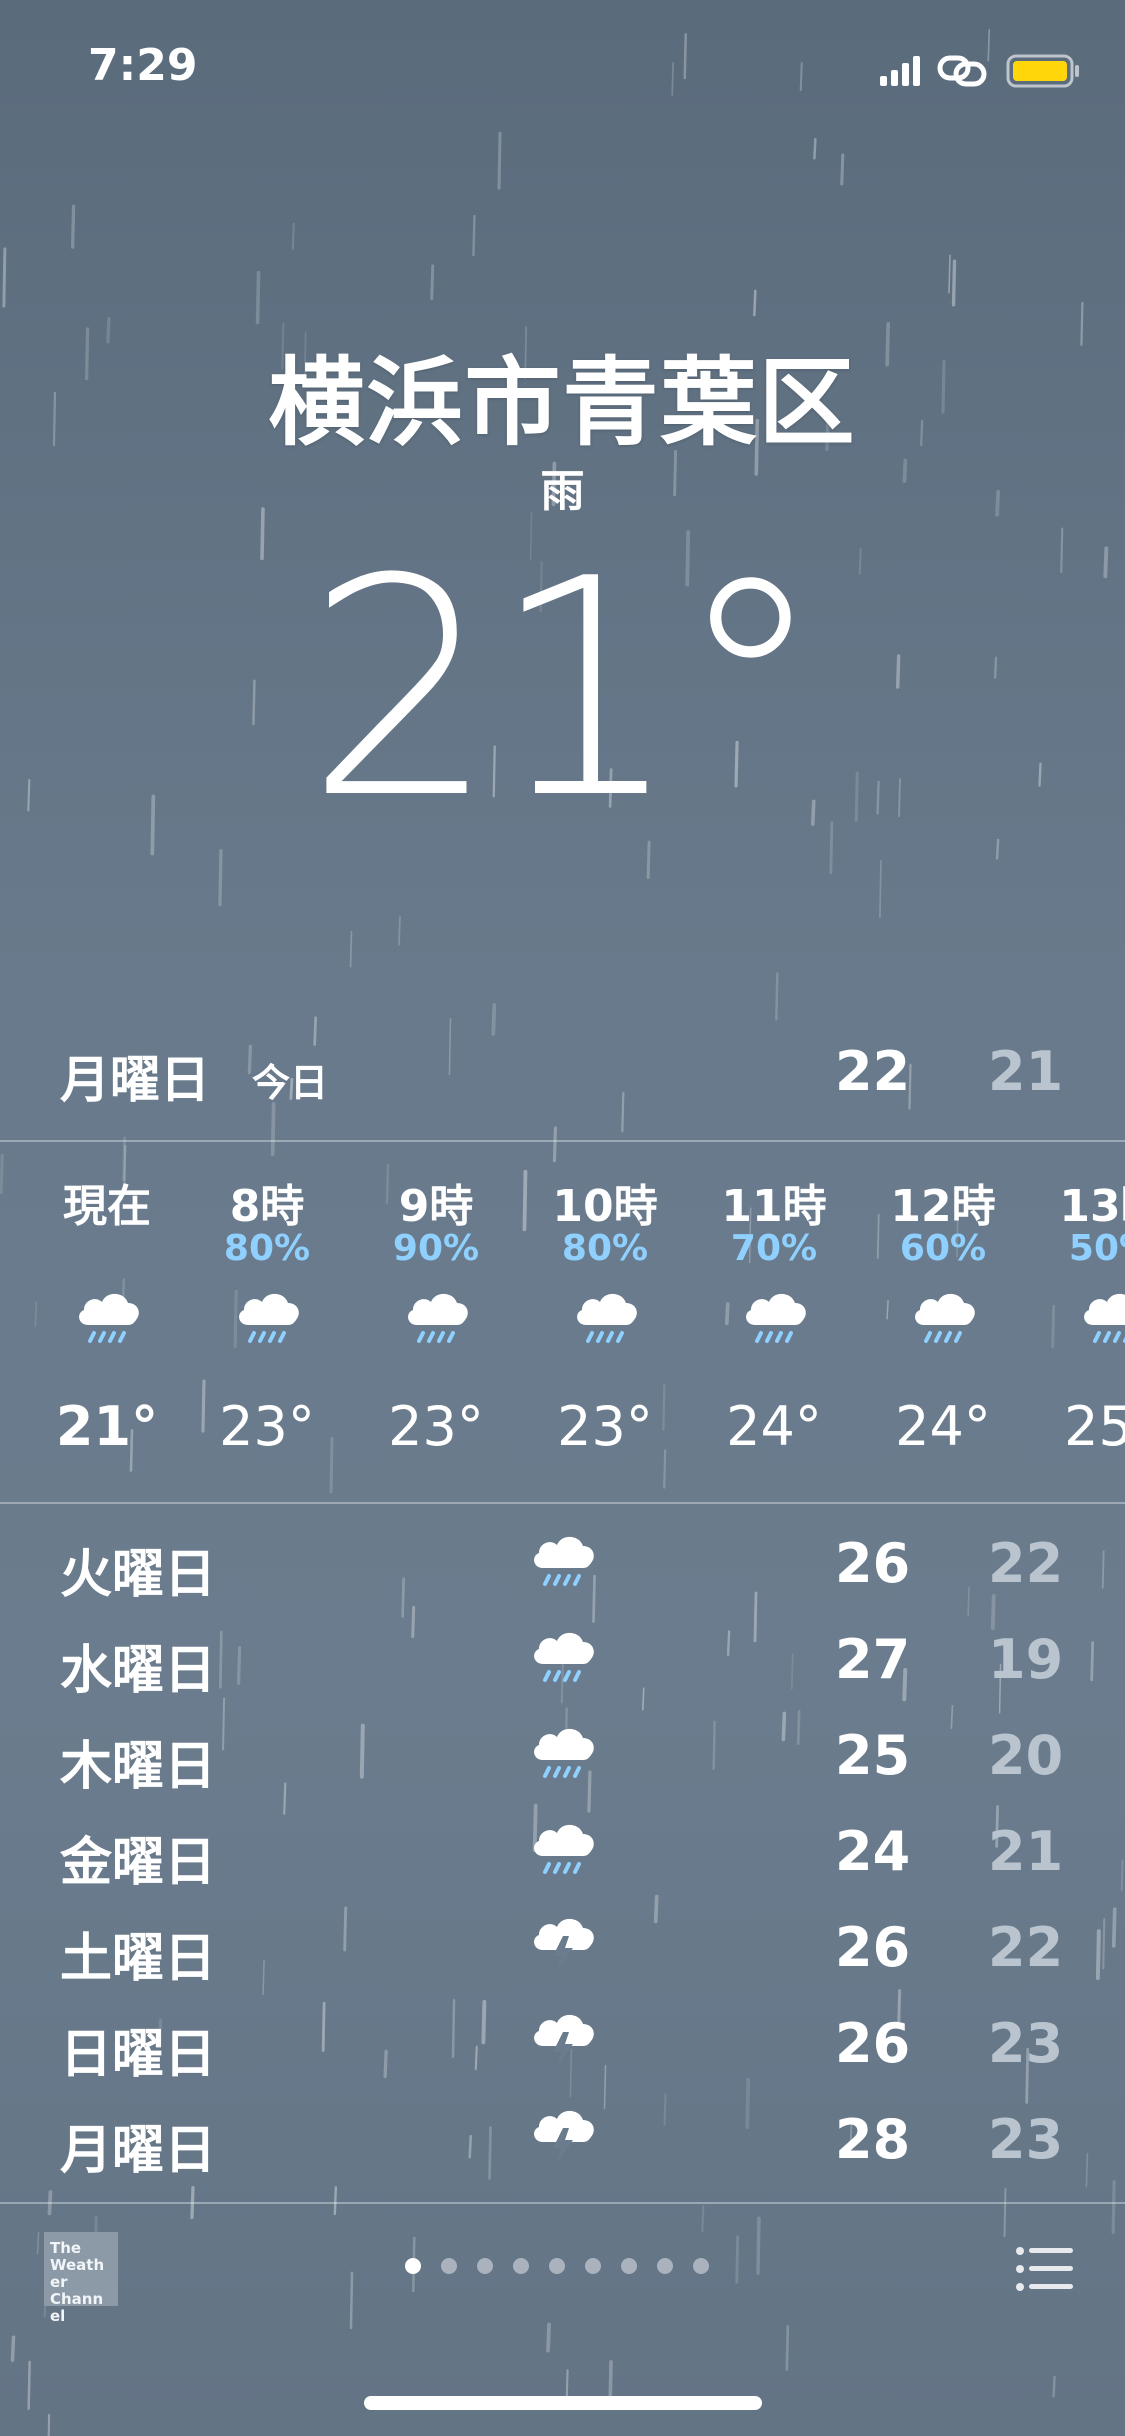 This screenshot has height=2436, width=1125. Describe the element at coordinates (943, 1248) in the screenshot. I see `hour-precipitation: 60%` at that location.